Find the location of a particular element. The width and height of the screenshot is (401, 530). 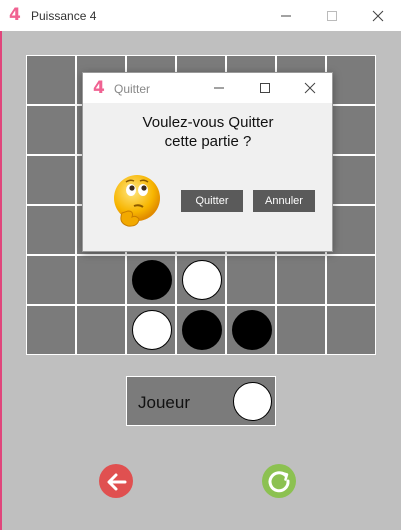

dialog-title-bar: 4 Quitter is located at coordinates (207, 88).